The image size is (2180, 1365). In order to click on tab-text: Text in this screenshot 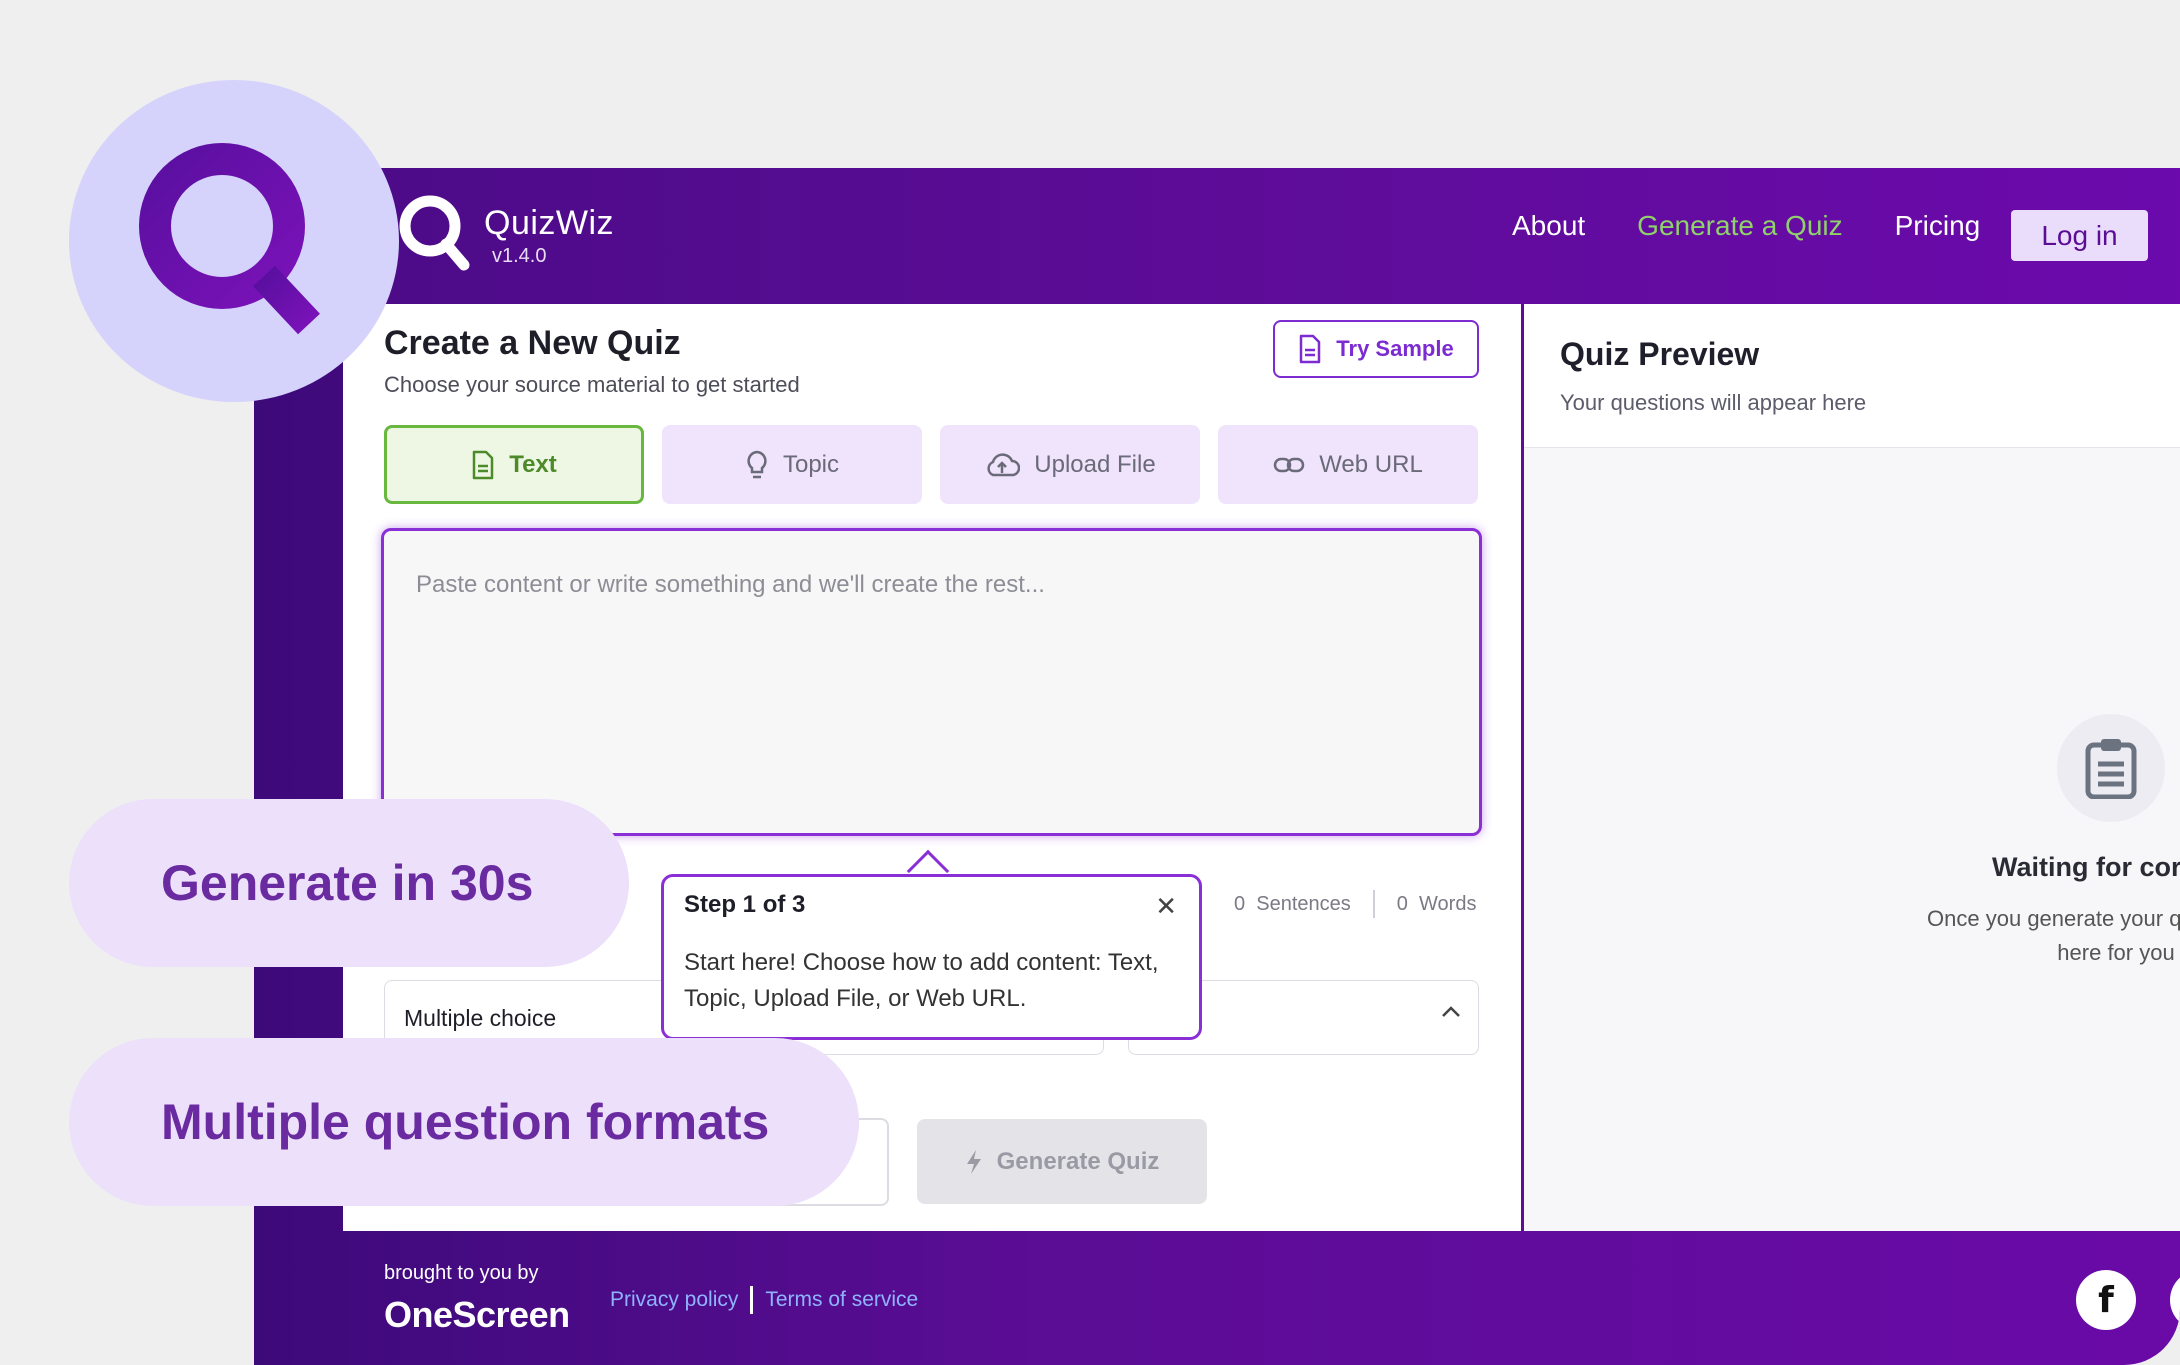, I will do `click(514, 464)`.